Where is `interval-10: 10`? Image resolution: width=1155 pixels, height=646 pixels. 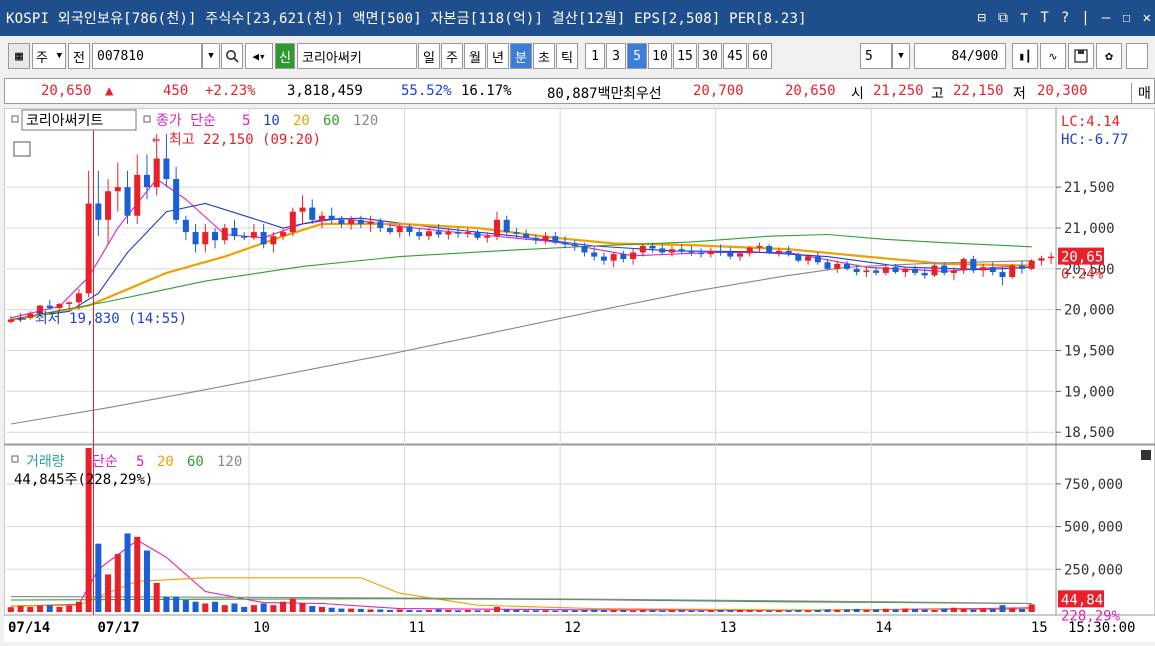 interval-10: 10 is located at coordinates (660, 56).